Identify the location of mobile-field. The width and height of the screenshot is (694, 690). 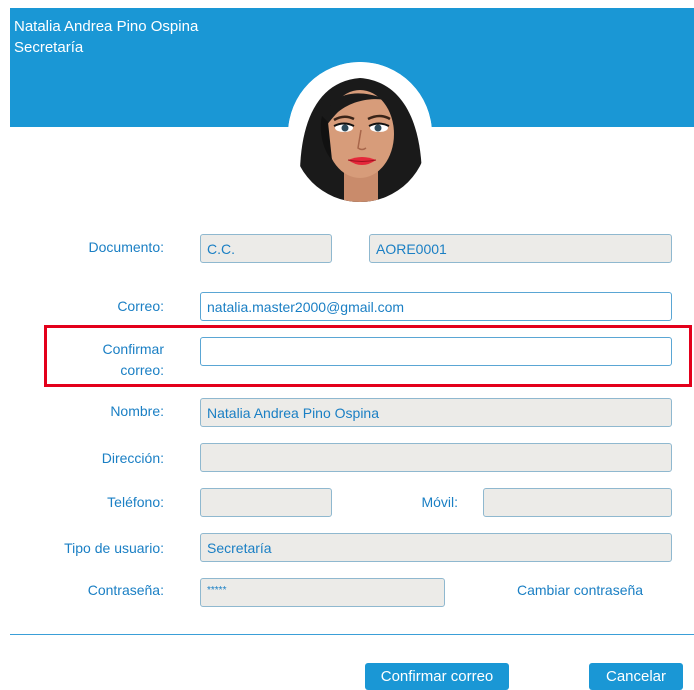
(577, 502).